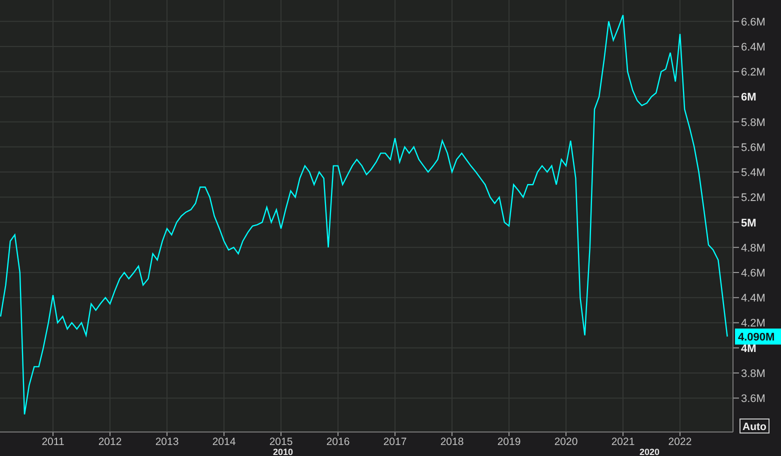  Describe the element at coordinates (281, 442) in the screenshot. I see `x-axis-label: 2015` at that location.